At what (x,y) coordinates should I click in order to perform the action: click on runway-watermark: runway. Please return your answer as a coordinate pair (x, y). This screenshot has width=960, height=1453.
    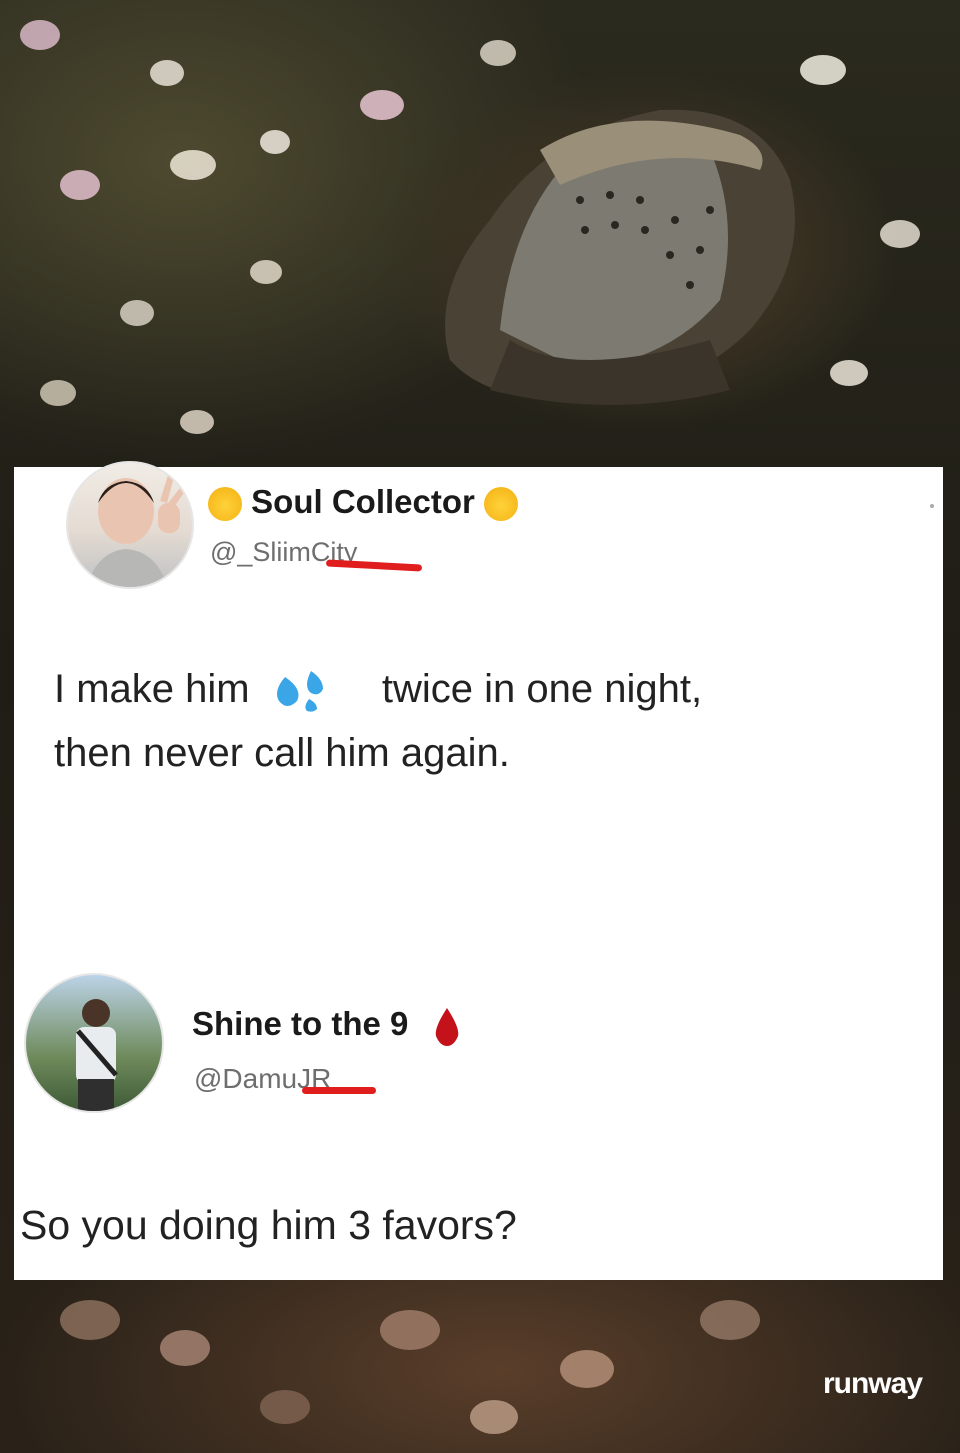
    Looking at the image, I should click on (872, 1383).